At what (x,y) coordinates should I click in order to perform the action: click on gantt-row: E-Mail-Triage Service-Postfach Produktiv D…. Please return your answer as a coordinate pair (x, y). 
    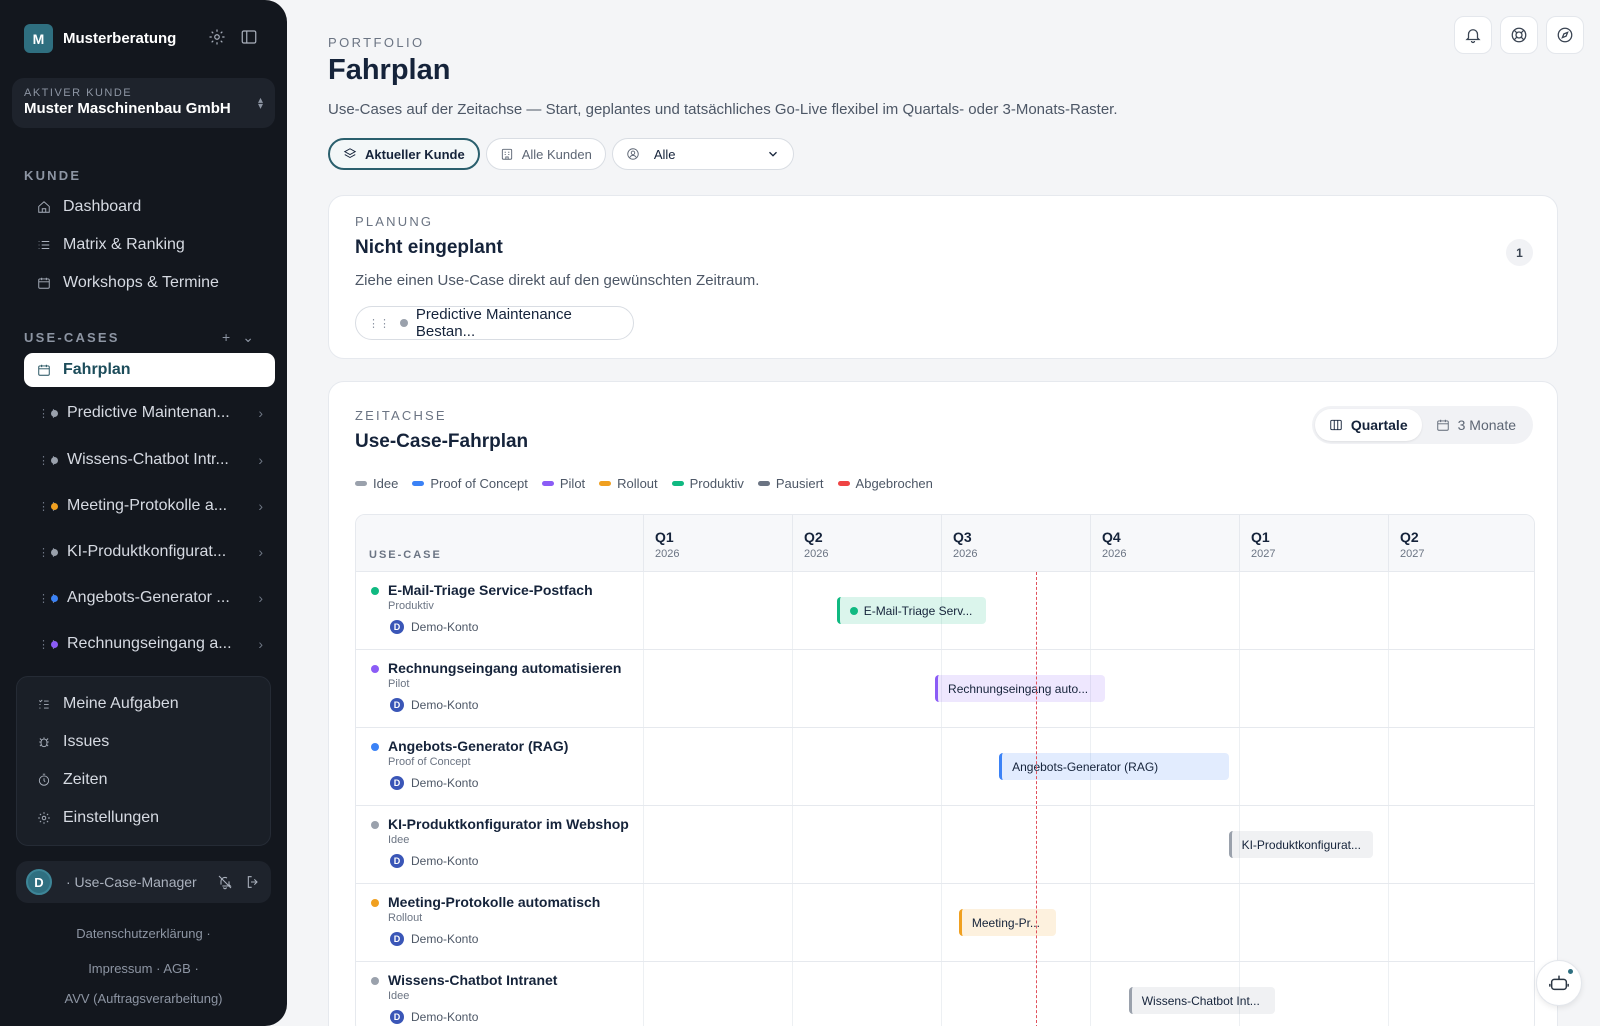
    Looking at the image, I should click on (945, 611).